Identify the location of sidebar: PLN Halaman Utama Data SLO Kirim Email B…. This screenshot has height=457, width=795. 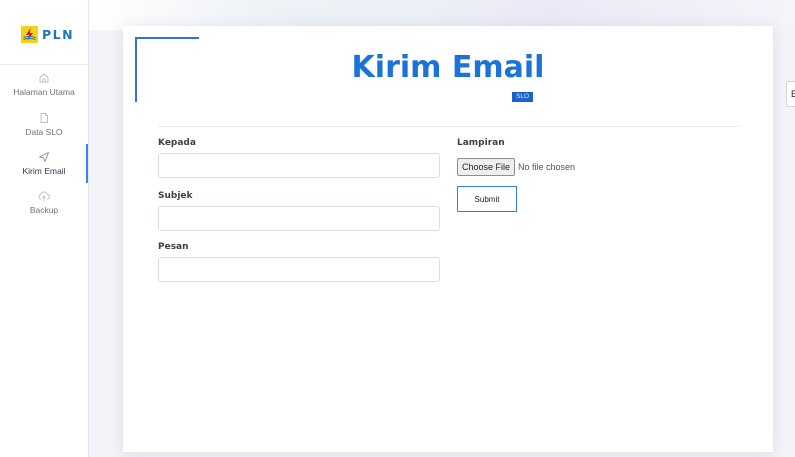
(44, 228).